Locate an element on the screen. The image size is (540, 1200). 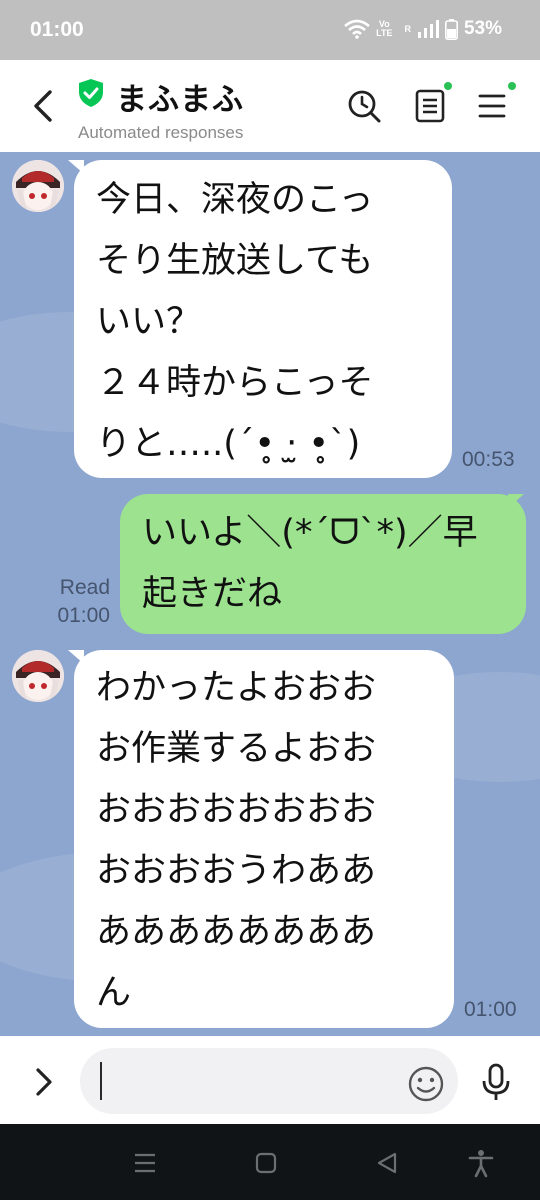
roaming-indicator: R is located at coordinates (407, 29).